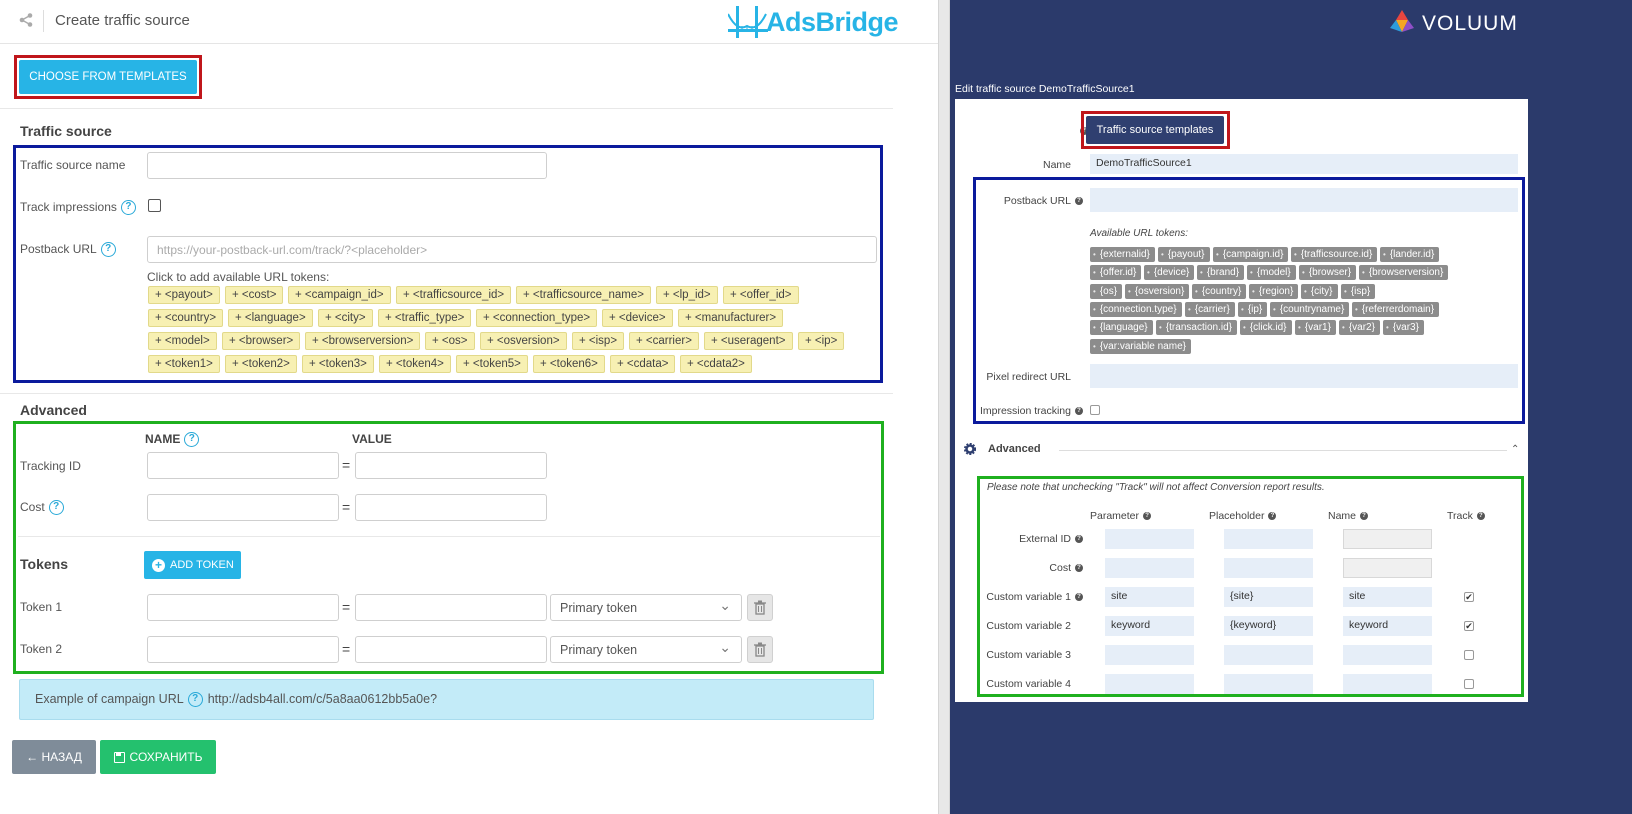 This screenshot has width=1632, height=814. I want to click on url-token: + <cost>, so click(254, 295).